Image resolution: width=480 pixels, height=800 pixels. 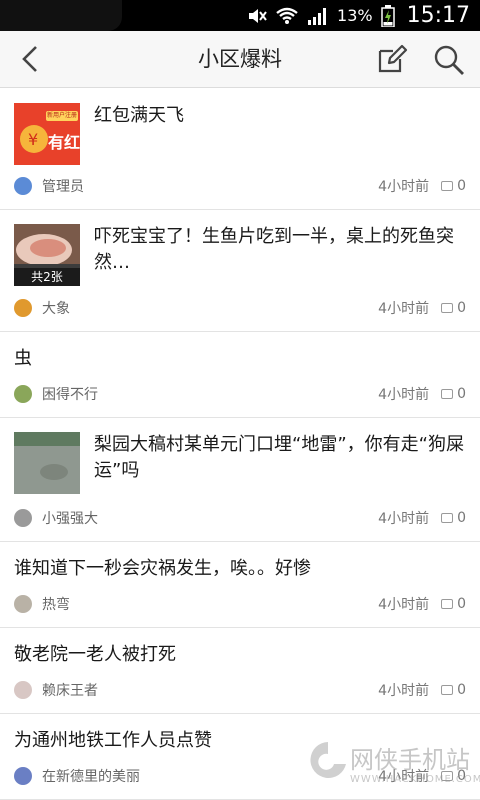 I want to click on app-bar: 小区爆料, so click(x=240, y=59).